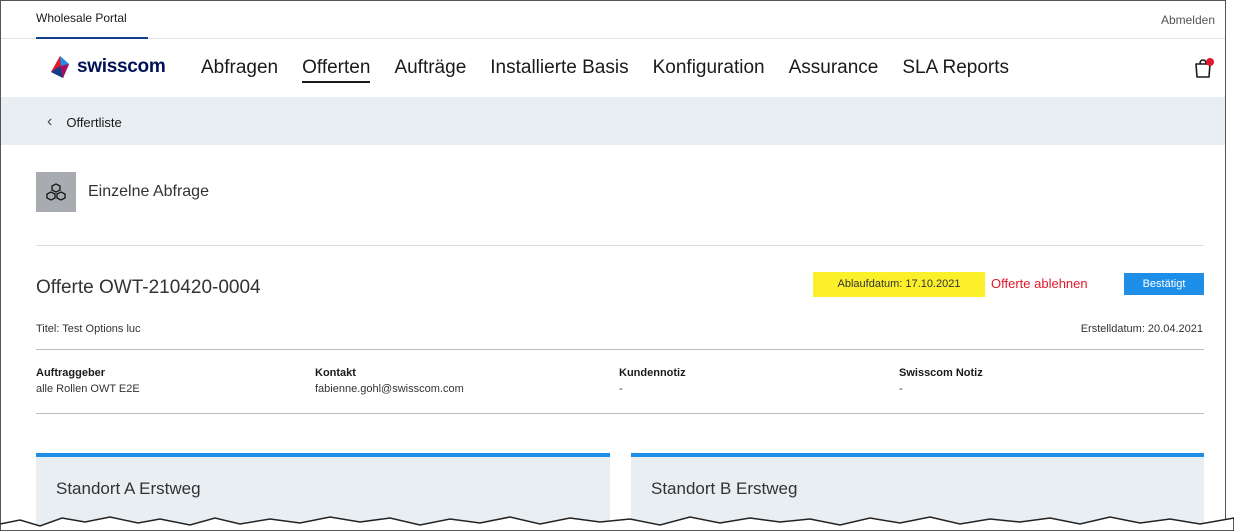 The image size is (1234, 531). I want to click on breadcrumb-bar: ‹ Offertliste, so click(613, 121).